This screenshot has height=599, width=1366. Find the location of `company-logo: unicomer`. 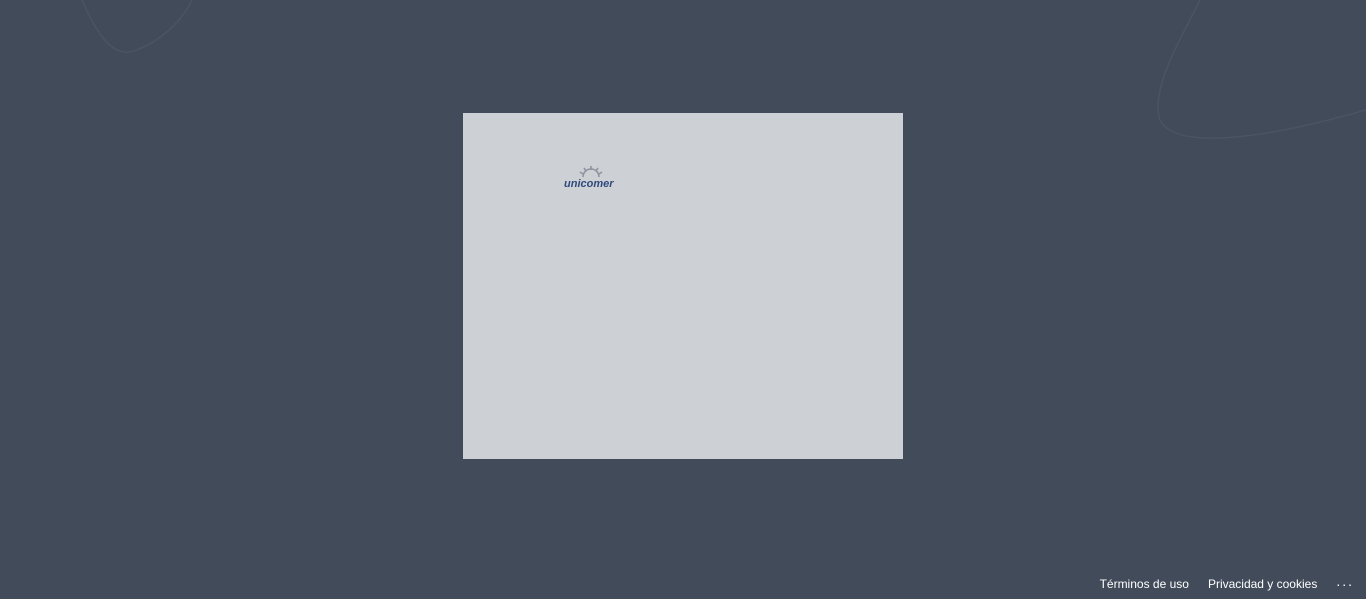

company-logo: unicomer is located at coordinates (593, 177).